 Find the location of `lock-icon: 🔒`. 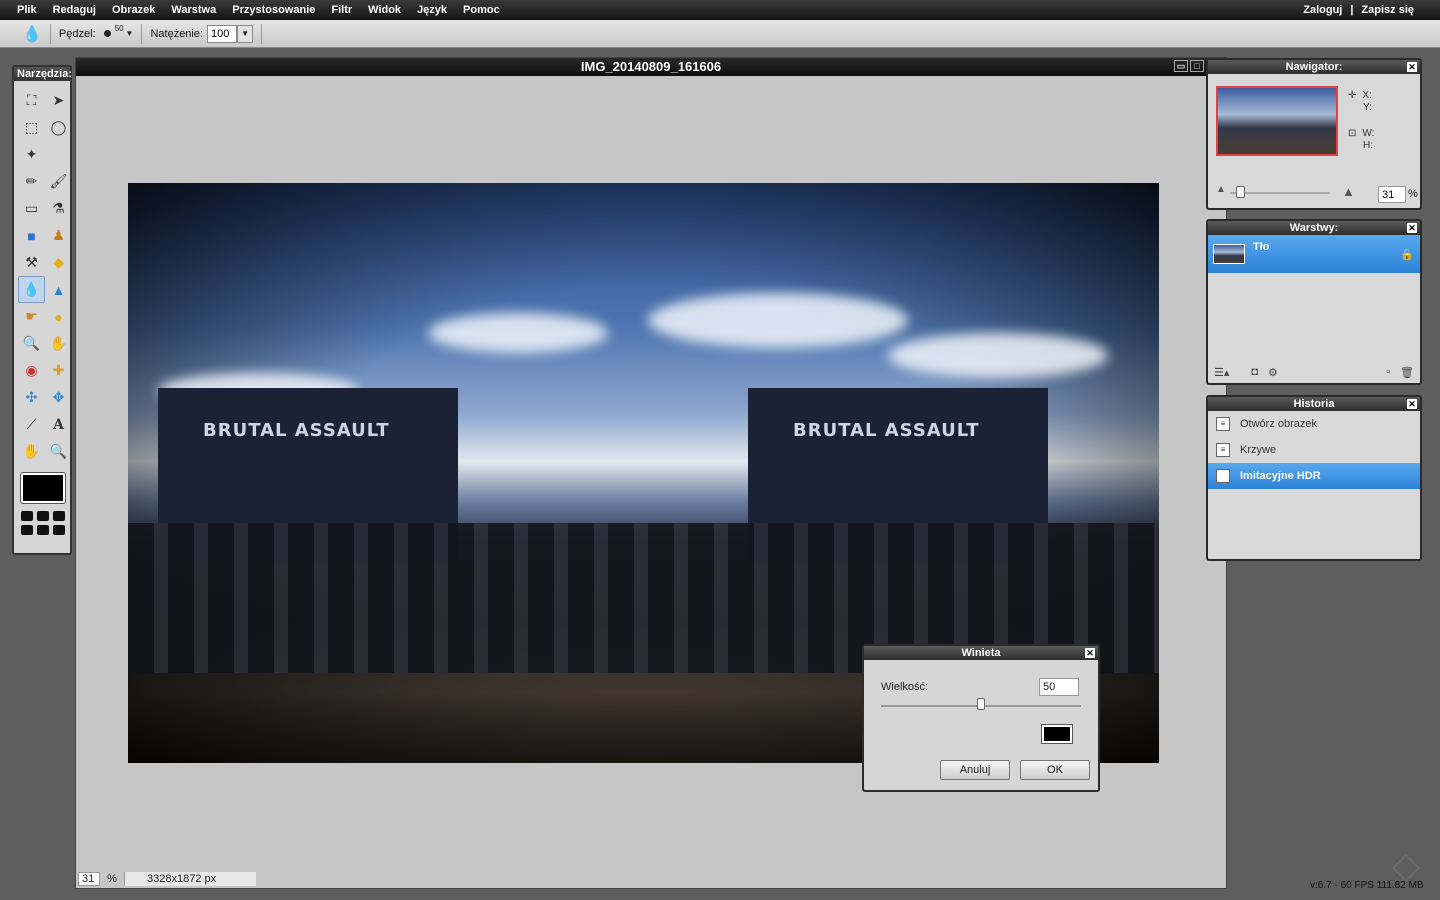

lock-icon: 🔒 is located at coordinates (1407, 254).